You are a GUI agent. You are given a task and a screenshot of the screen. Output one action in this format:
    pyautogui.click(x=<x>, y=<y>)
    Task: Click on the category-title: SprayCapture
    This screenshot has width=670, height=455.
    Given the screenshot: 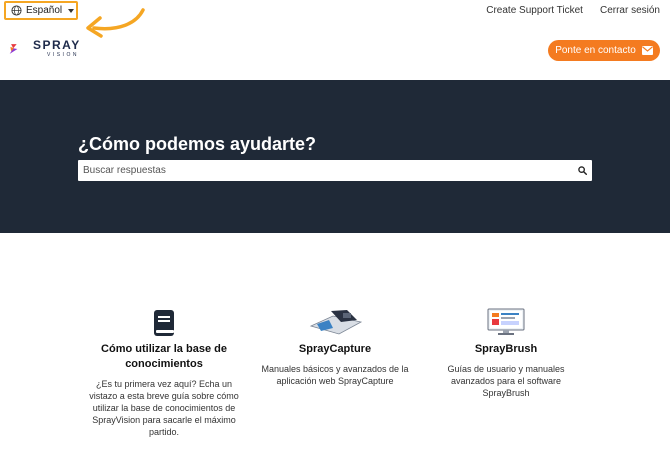 What is the action you would take?
    pyautogui.click(x=335, y=349)
    